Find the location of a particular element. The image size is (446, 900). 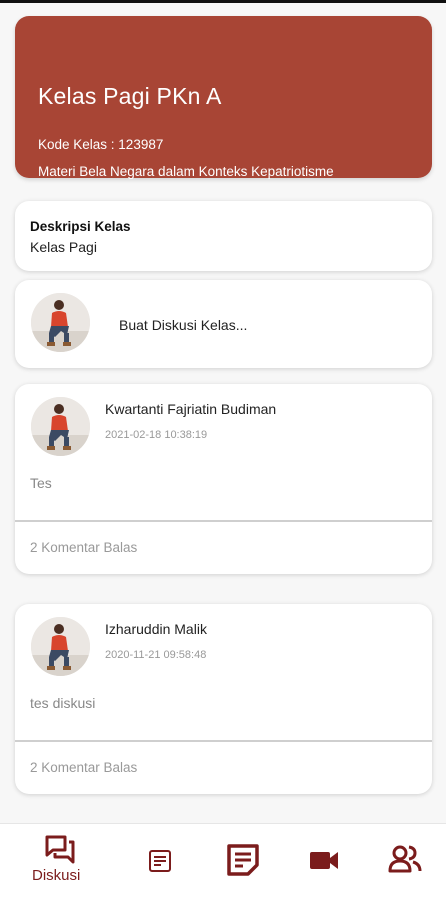

description-value: Kelas Pagi is located at coordinates (63, 247).